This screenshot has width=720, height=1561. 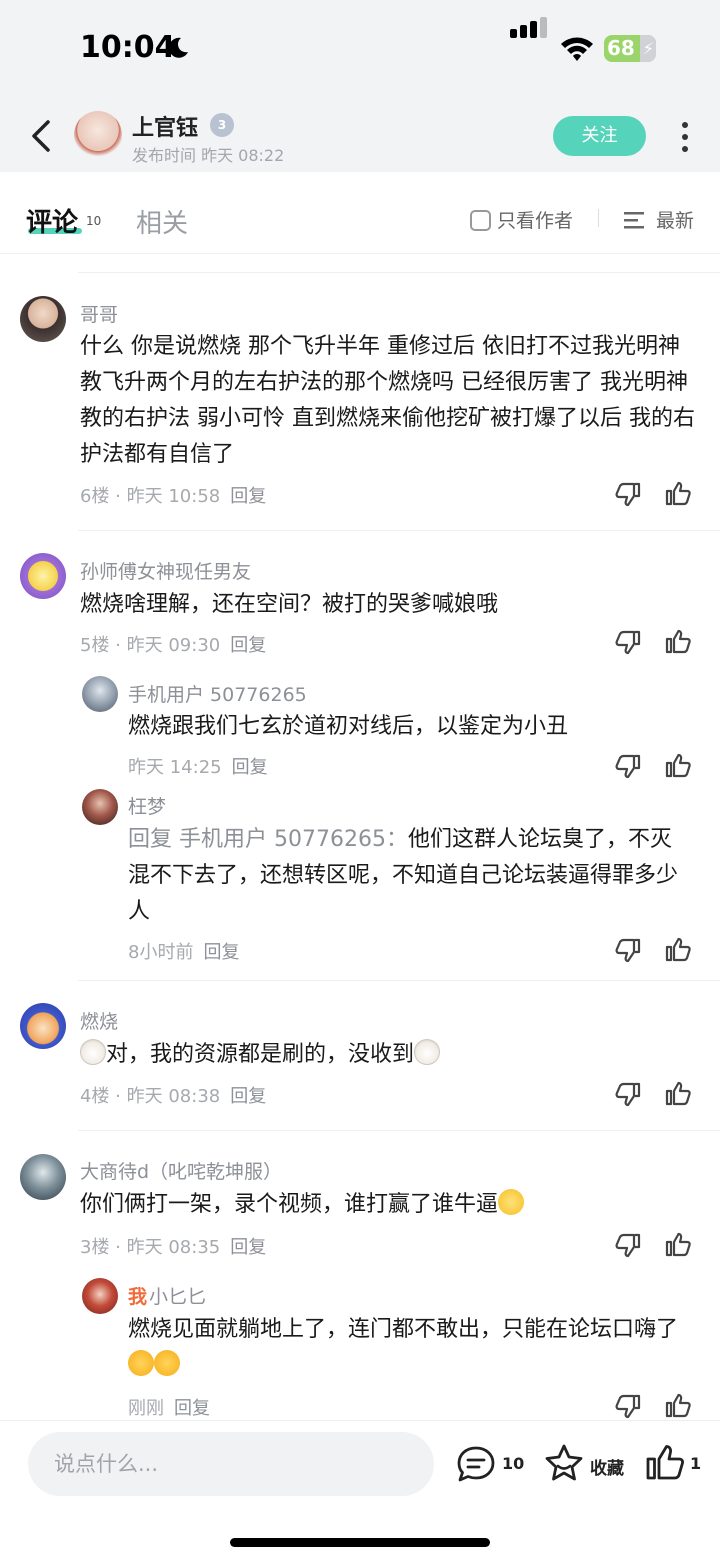 I want to click on comment-text: 你们俩打一架，录个视频，谁打赢了谁牛逼, so click(x=390, y=1205).